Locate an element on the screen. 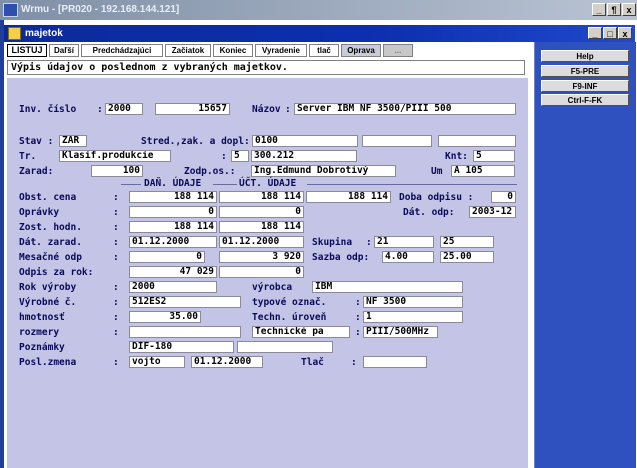 The height and width of the screenshot is (468, 637). zarad-field: 100 is located at coordinates (117, 171).